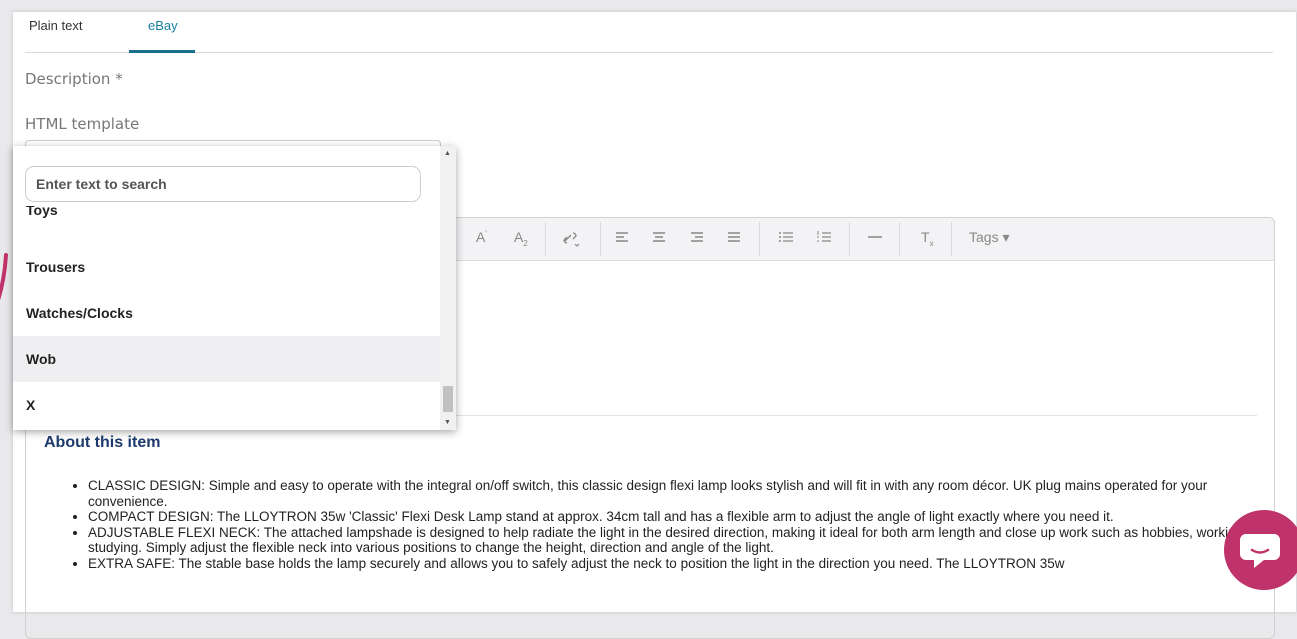 Image resolution: width=1297 pixels, height=639 pixels. Describe the element at coordinates (521, 238) in the screenshot. I see `subscript-icon: A2` at that location.